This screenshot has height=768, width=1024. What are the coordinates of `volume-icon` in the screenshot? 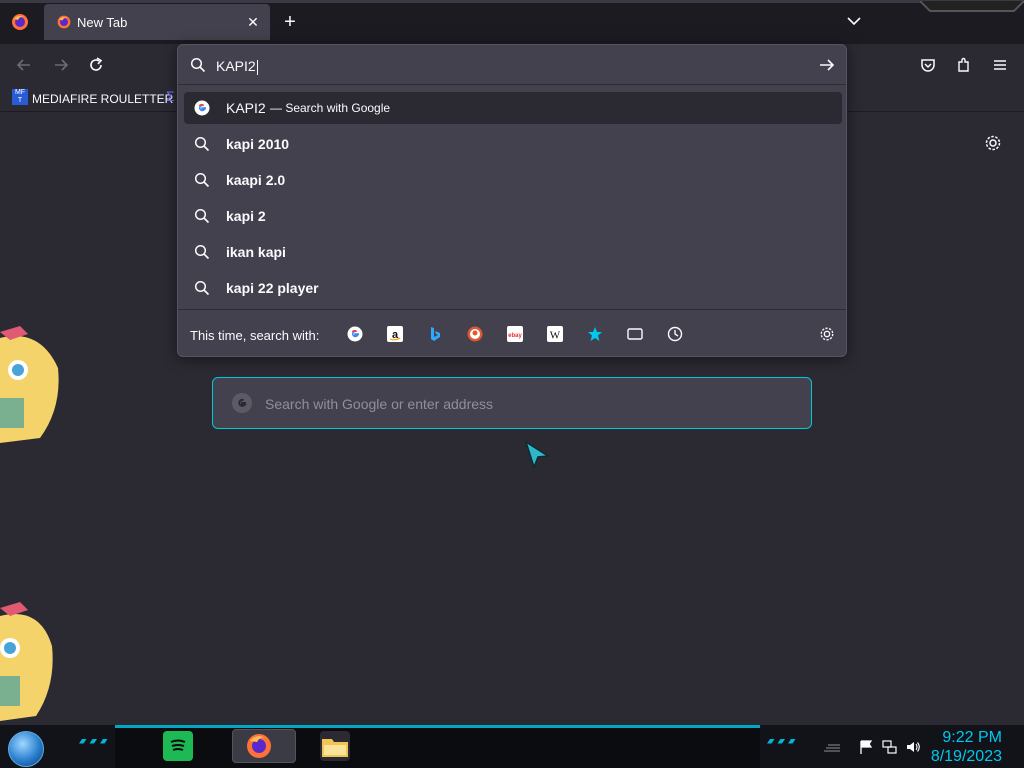 It's located at (913, 747).